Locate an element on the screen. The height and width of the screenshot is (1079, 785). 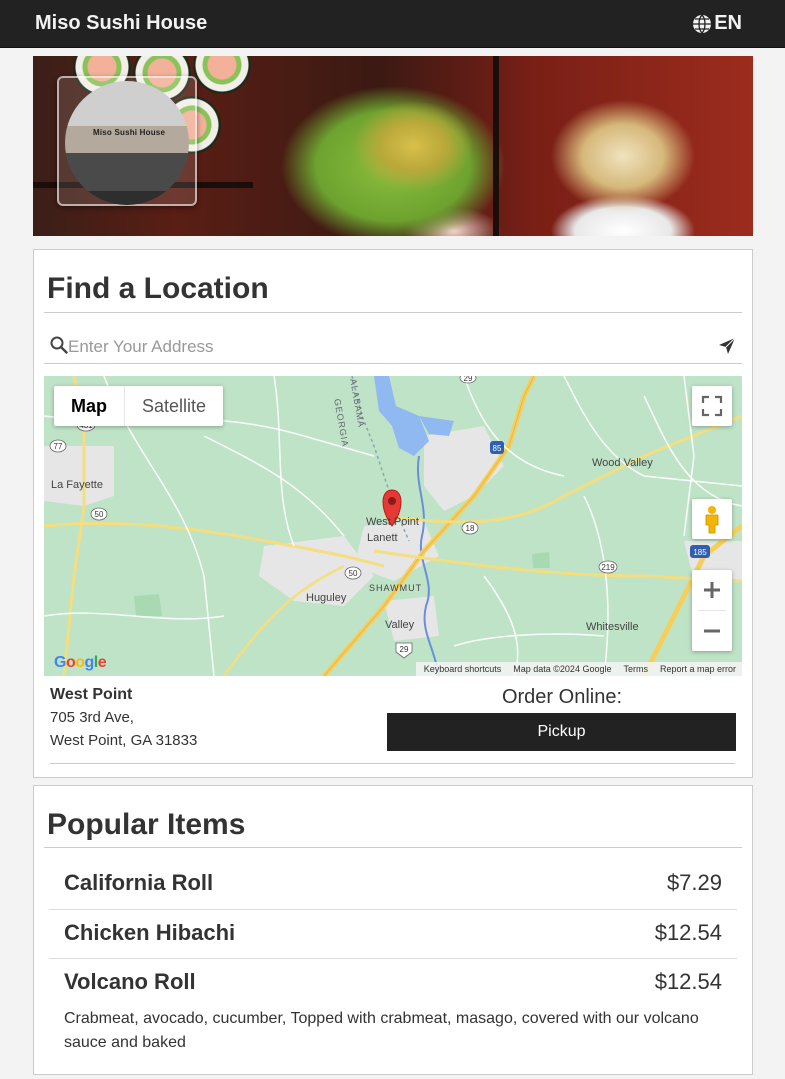
address-line-1: 705 3rd Ave, is located at coordinates (92, 717).